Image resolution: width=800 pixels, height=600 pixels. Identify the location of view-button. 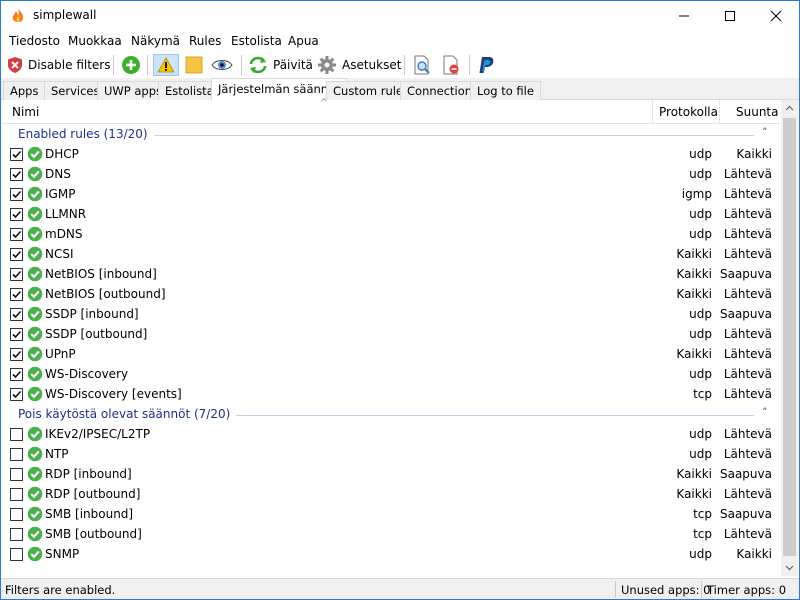
(222, 65).